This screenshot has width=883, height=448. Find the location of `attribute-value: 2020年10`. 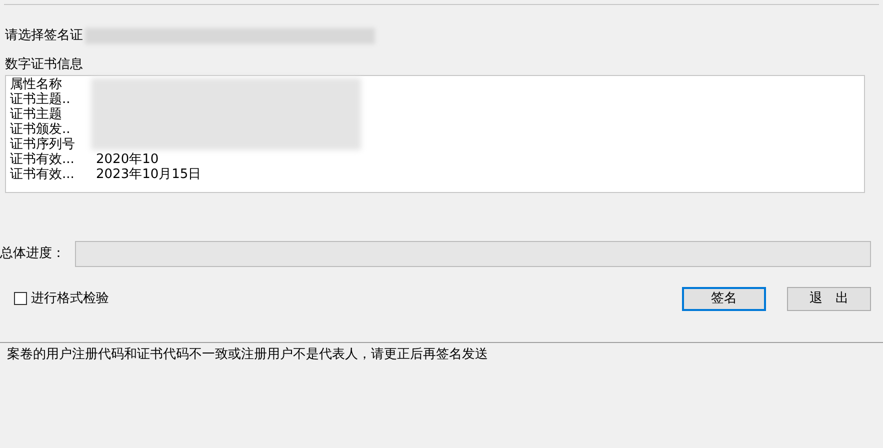

attribute-value: 2020年10 is located at coordinates (127, 159).